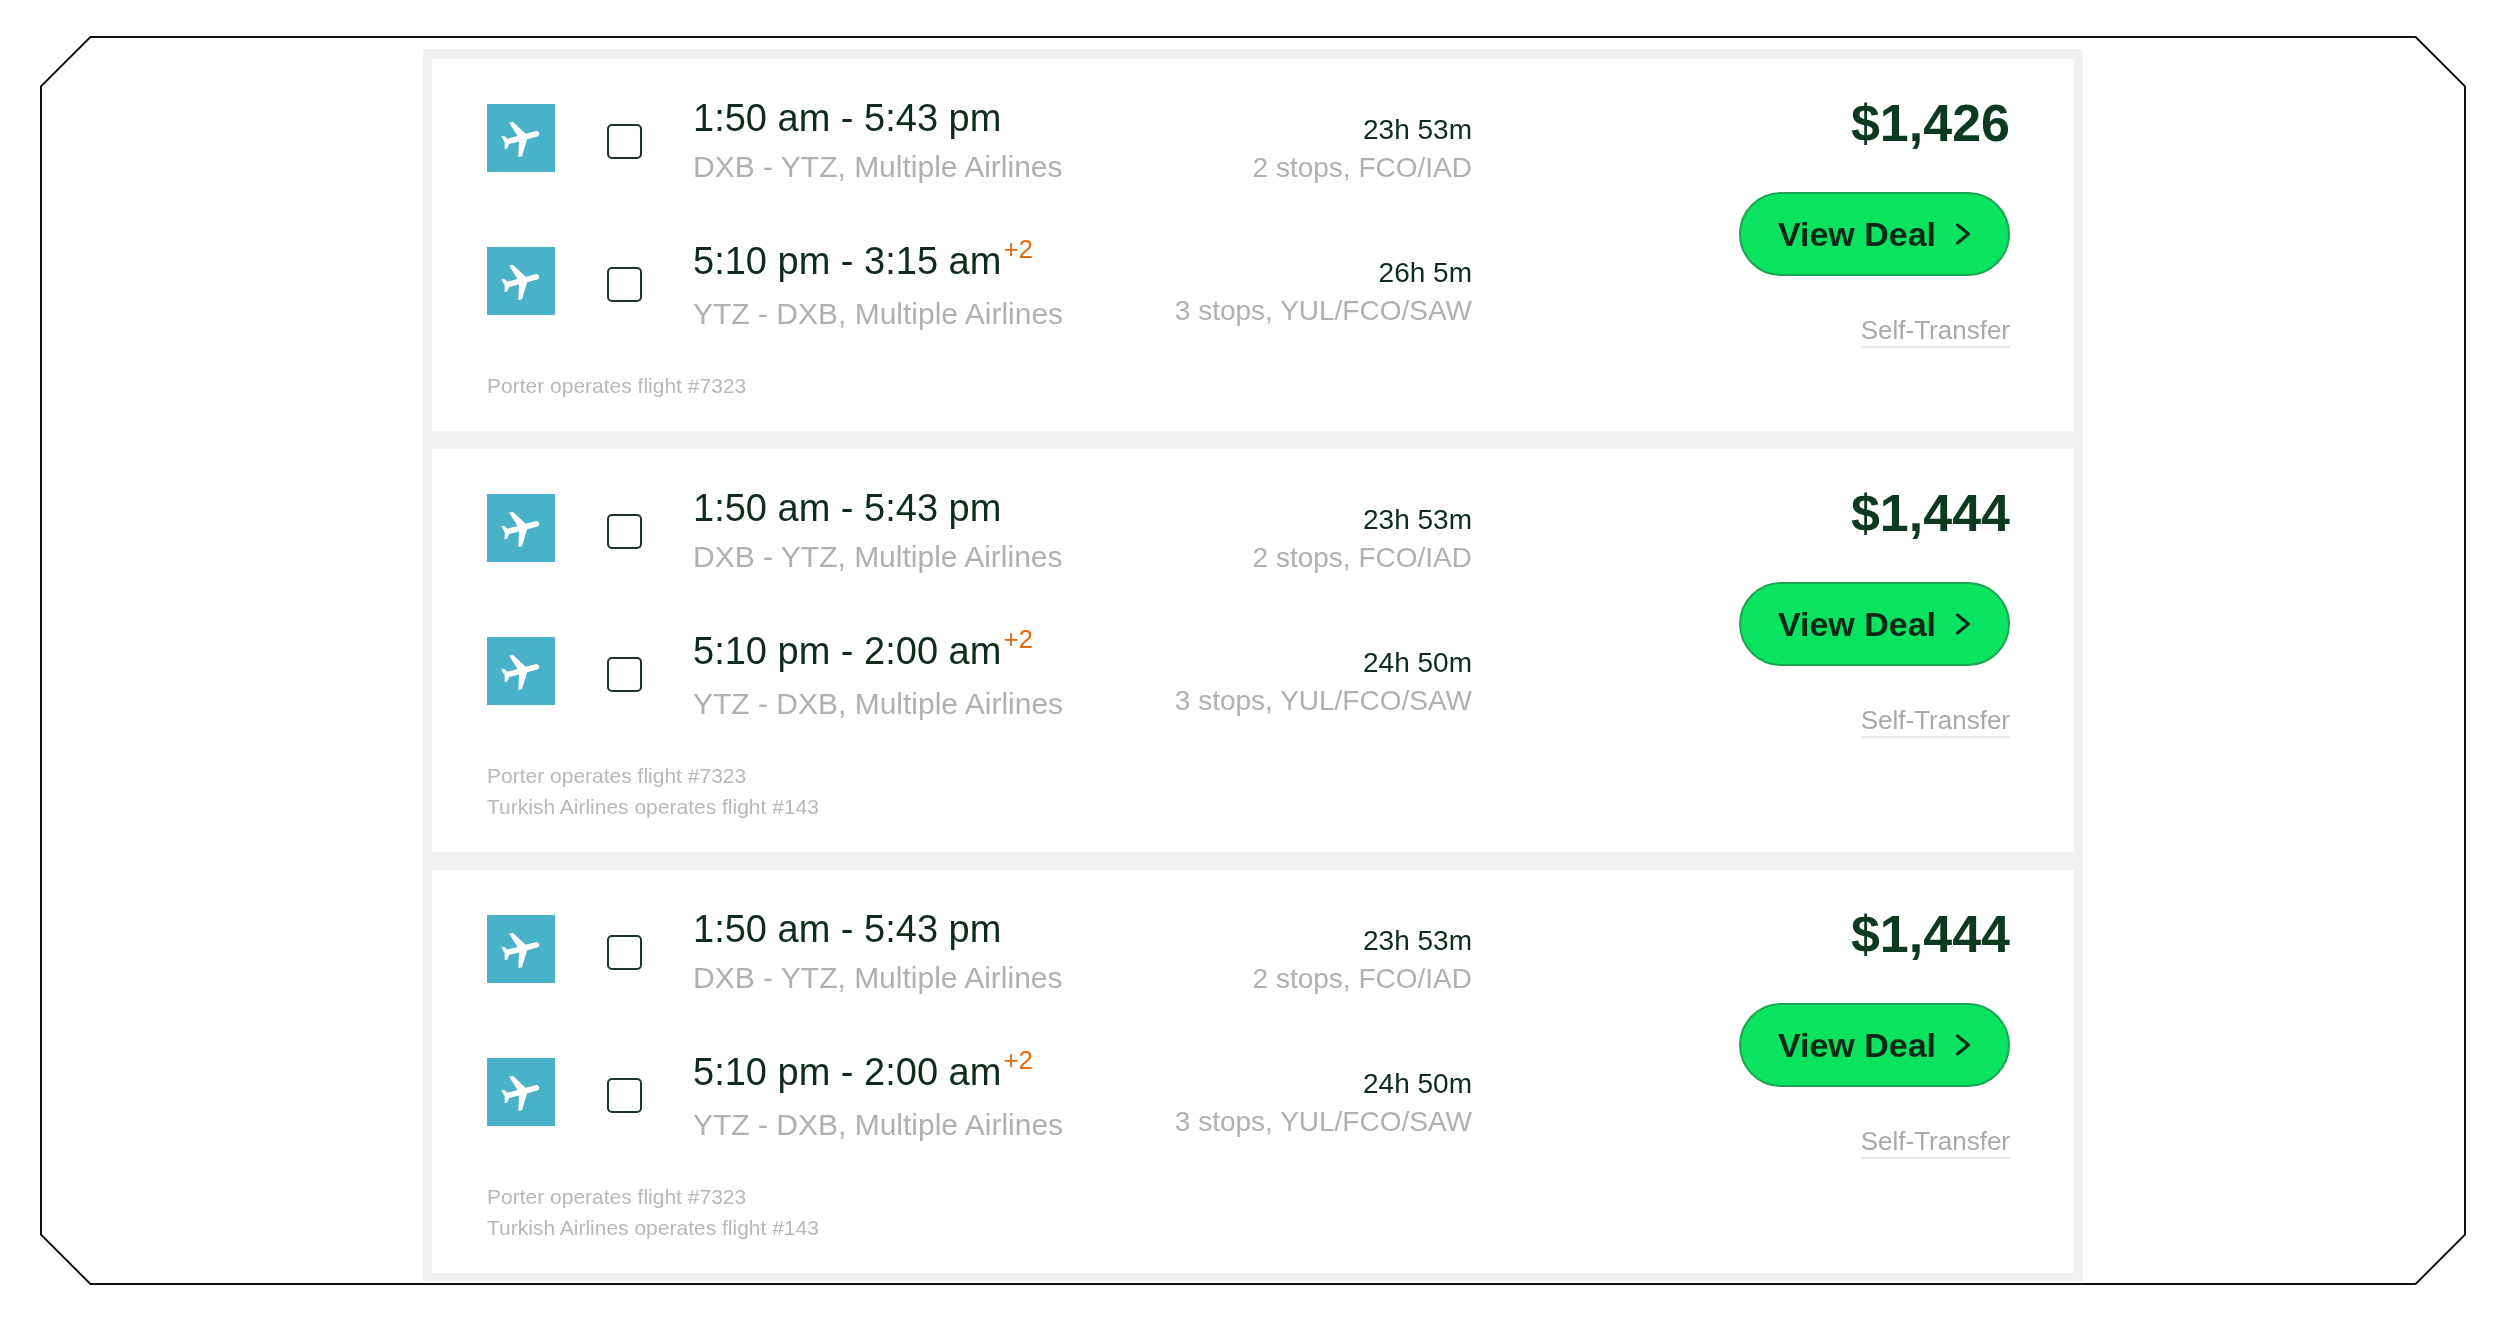 The height and width of the screenshot is (1322, 2507). I want to click on flight-duration: 26h 5m, so click(1425, 273).